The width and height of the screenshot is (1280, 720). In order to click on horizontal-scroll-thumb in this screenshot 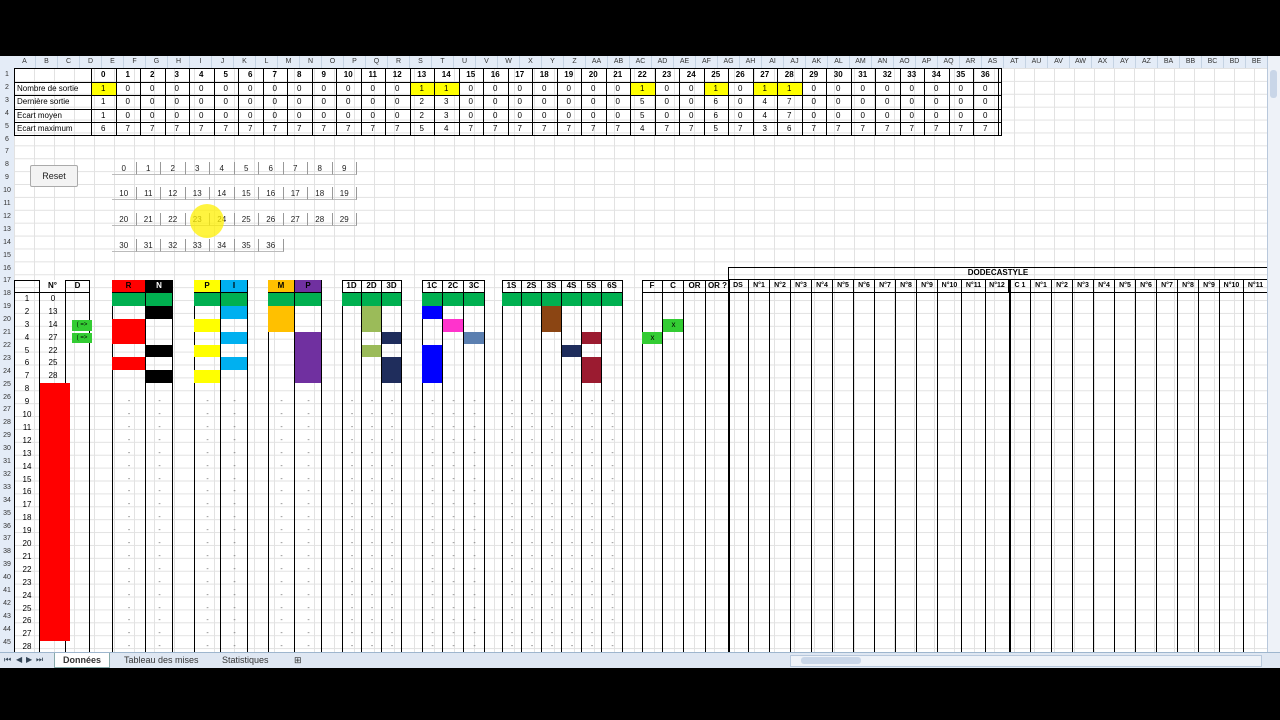, I will do `click(831, 660)`.